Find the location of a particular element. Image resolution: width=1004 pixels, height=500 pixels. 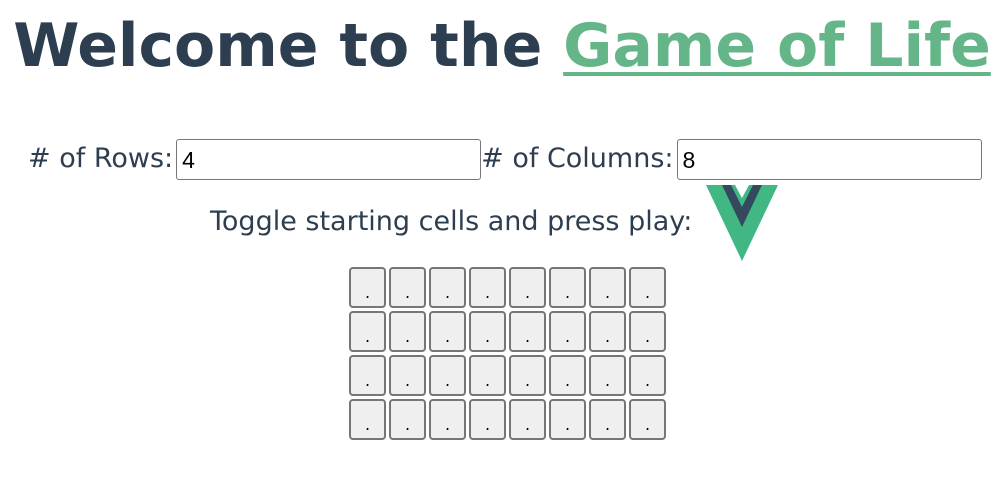

grid-size-controls: # of Rows: # of Columns: is located at coordinates (505, 159).